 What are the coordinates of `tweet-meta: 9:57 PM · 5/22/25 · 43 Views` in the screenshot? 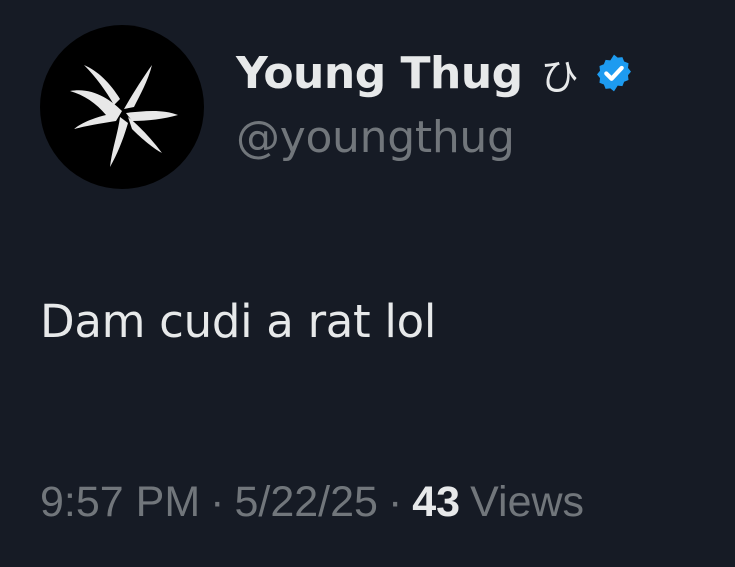 It's located at (312, 502).